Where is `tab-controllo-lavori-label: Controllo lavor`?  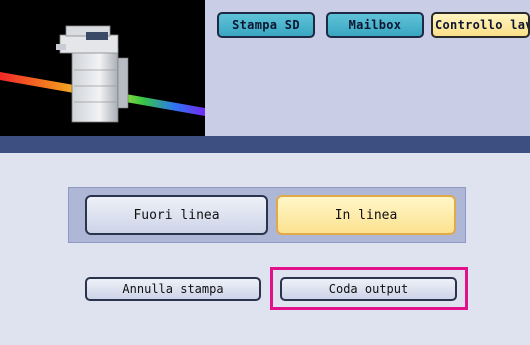
tab-controllo-lavori-label: Controllo lavor is located at coordinates (481, 25).